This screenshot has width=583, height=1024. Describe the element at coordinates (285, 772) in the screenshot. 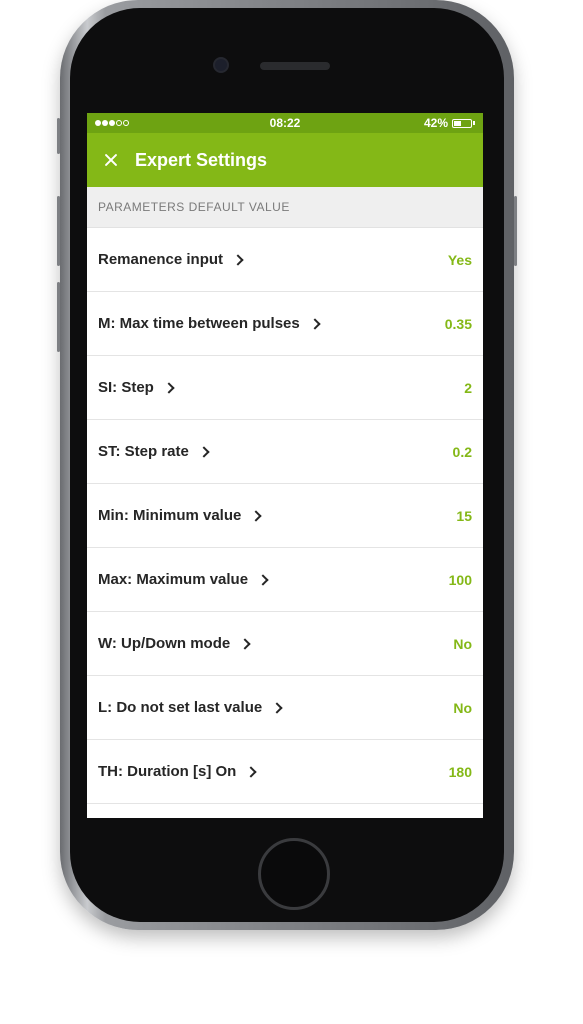

I see `setting-row-duration-on: TH: Duration [s] On 180` at that location.